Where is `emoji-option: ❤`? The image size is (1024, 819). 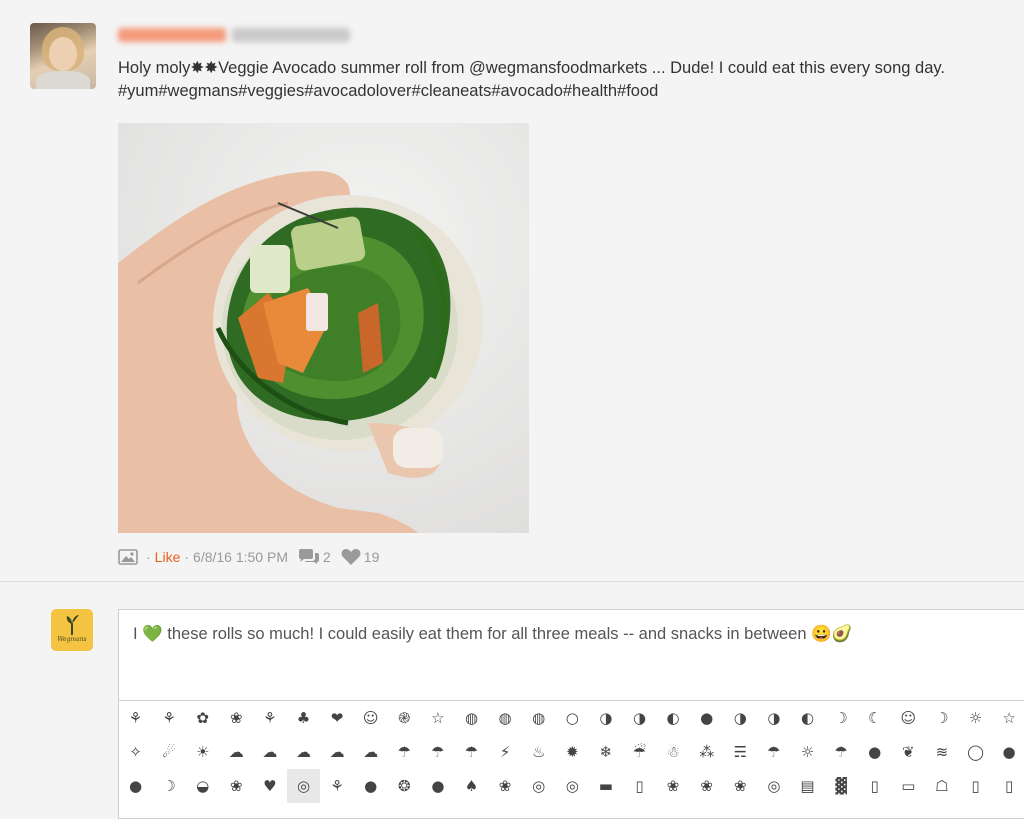 emoji-option: ❤ is located at coordinates (337, 718).